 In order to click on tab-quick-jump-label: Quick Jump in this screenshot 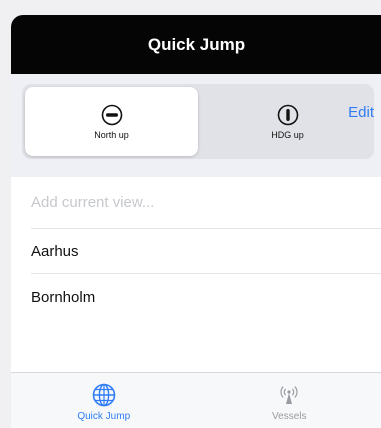, I will do `click(104, 416)`.